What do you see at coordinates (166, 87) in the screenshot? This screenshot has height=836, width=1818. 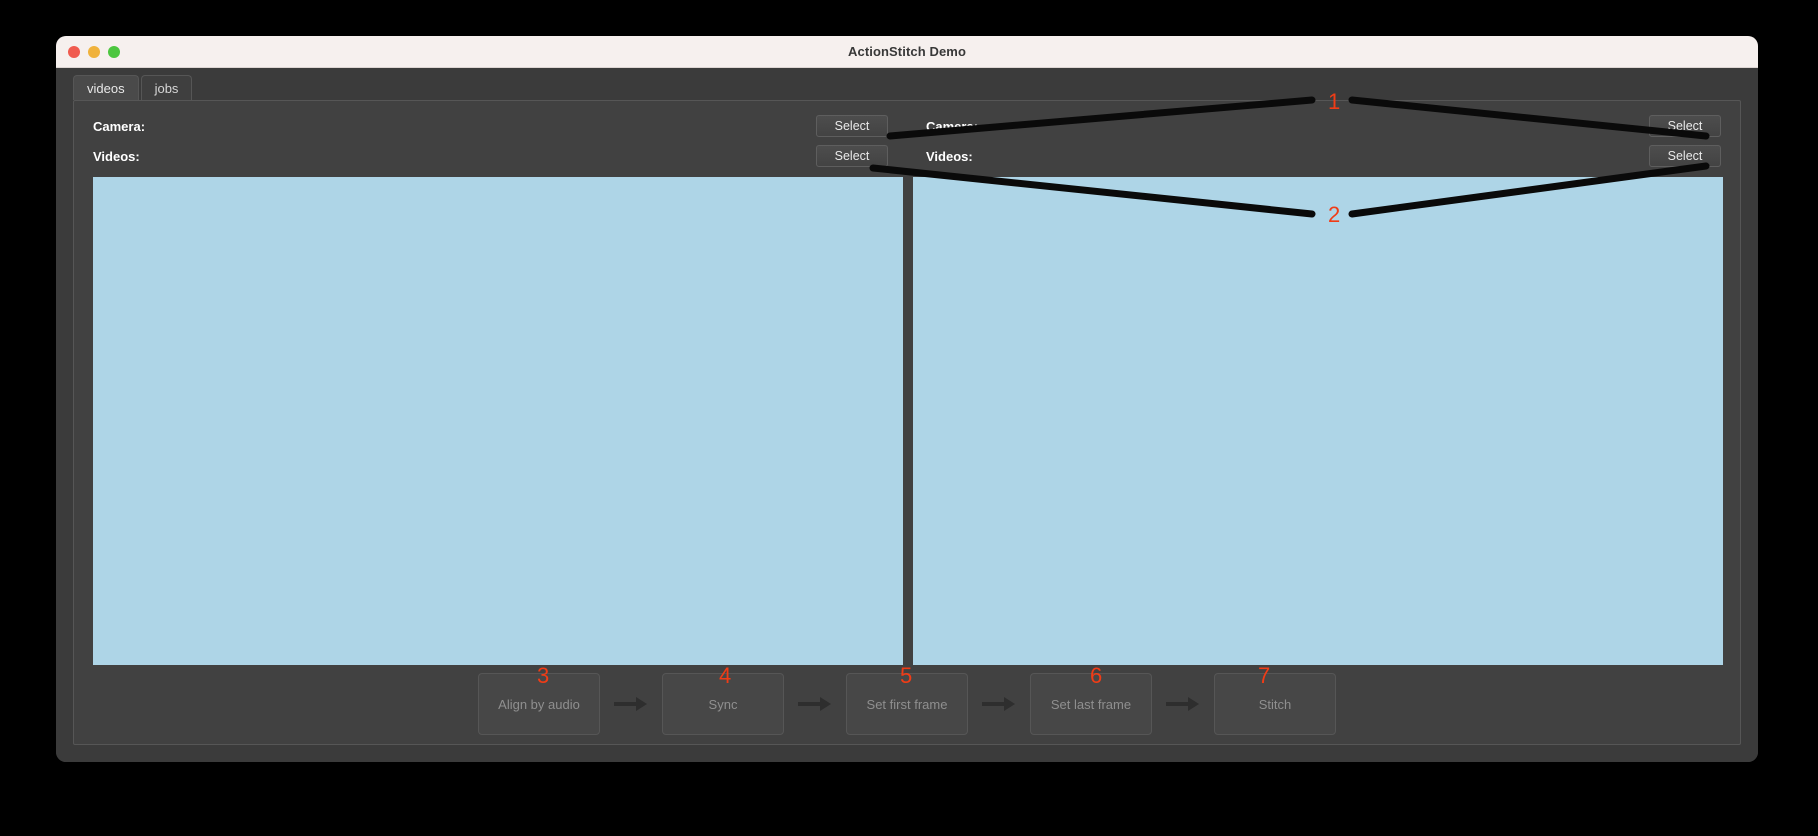 I see `tab-jobs: jobs` at bounding box center [166, 87].